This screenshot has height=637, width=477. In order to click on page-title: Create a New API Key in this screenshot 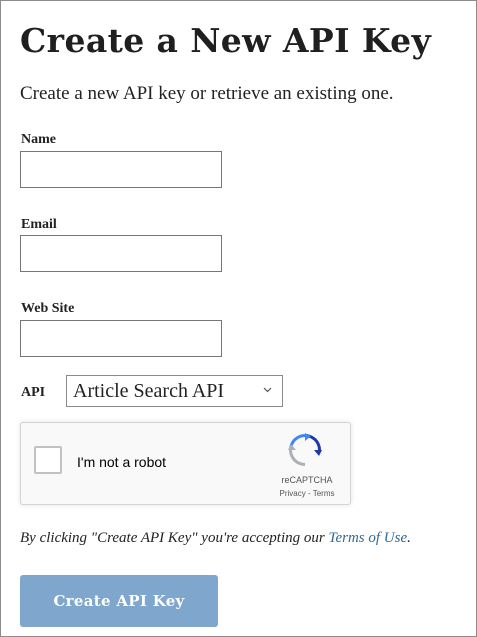, I will do `click(226, 40)`.